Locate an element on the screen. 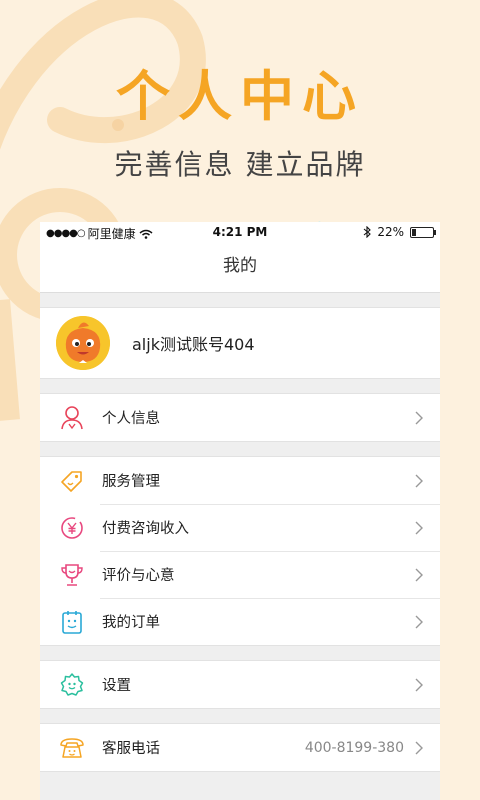 Image resolution: width=480 pixels, height=800 pixels. group-support: 客服电话 400-8199-380 is located at coordinates (240, 747).